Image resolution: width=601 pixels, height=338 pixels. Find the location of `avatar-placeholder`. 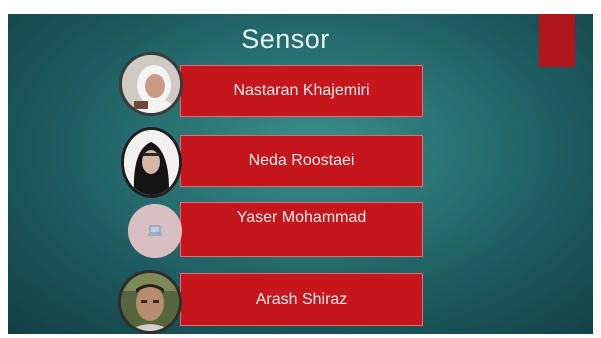

avatar-placeholder is located at coordinates (155, 231).